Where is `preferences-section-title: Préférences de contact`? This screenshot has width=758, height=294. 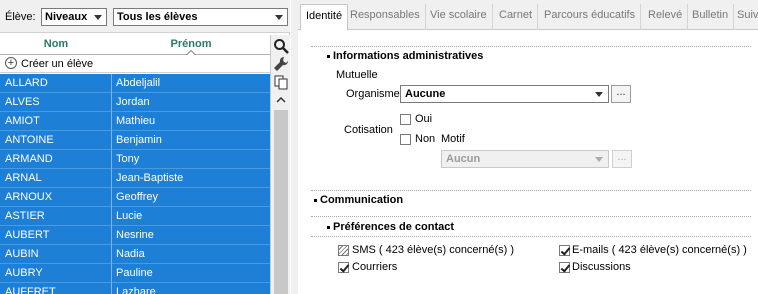 preferences-section-title: Préférences de contact is located at coordinates (390, 227).